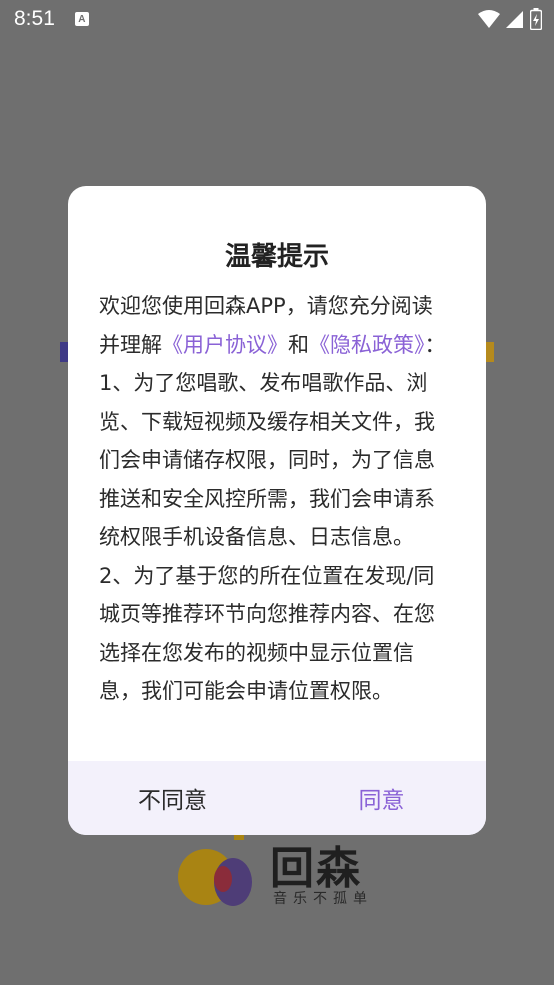 This screenshot has height=985, width=554. What do you see at coordinates (277, 19) in the screenshot?
I see `status-bar: 8:51 A` at bounding box center [277, 19].